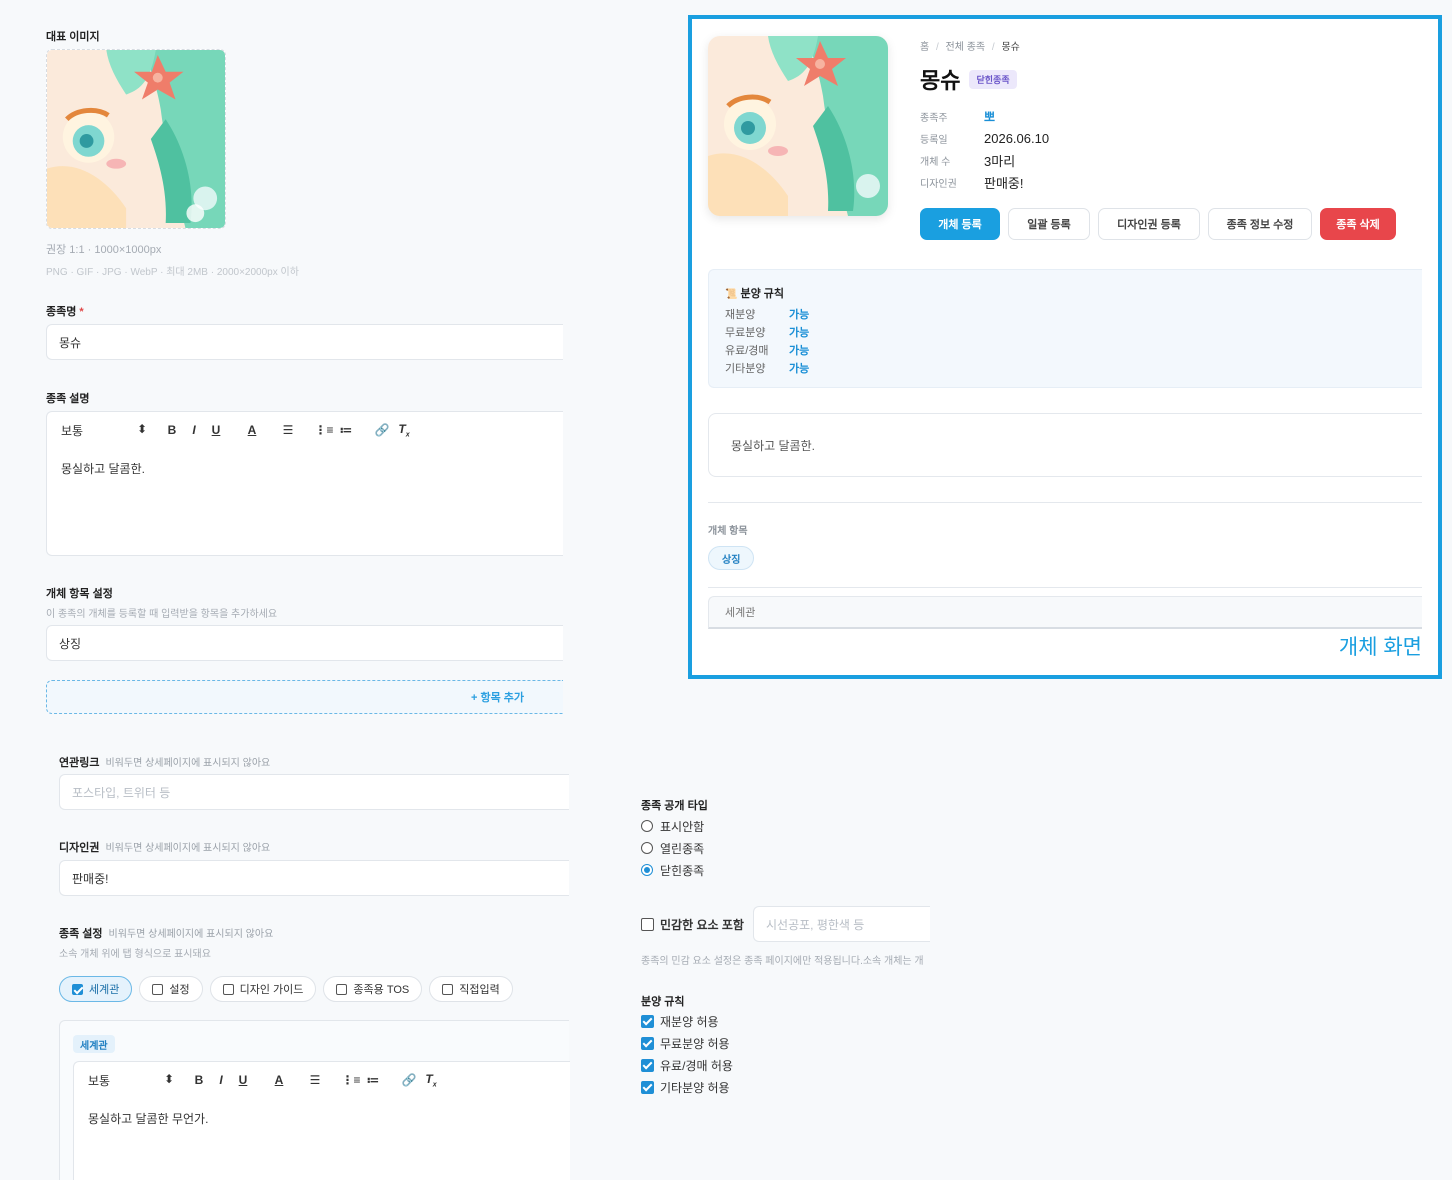 The image size is (1452, 1180). What do you see at coordinates (68, 399) in the screenshot?
I see `description-label: 종족 설명` at bounding box center [68, 399].